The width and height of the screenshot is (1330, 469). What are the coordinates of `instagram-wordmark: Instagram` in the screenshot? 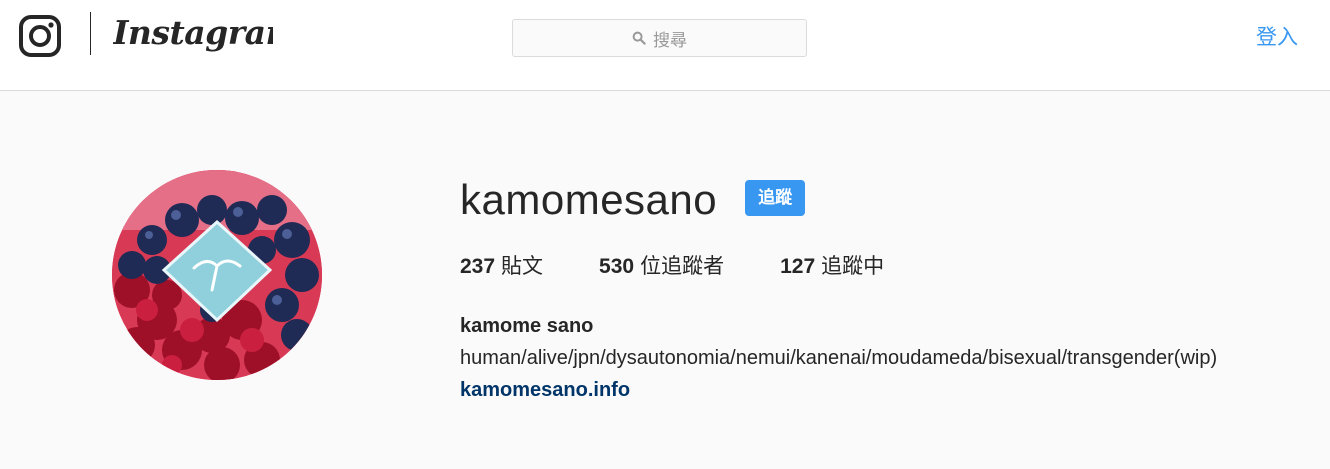 It's located at (193, 35).